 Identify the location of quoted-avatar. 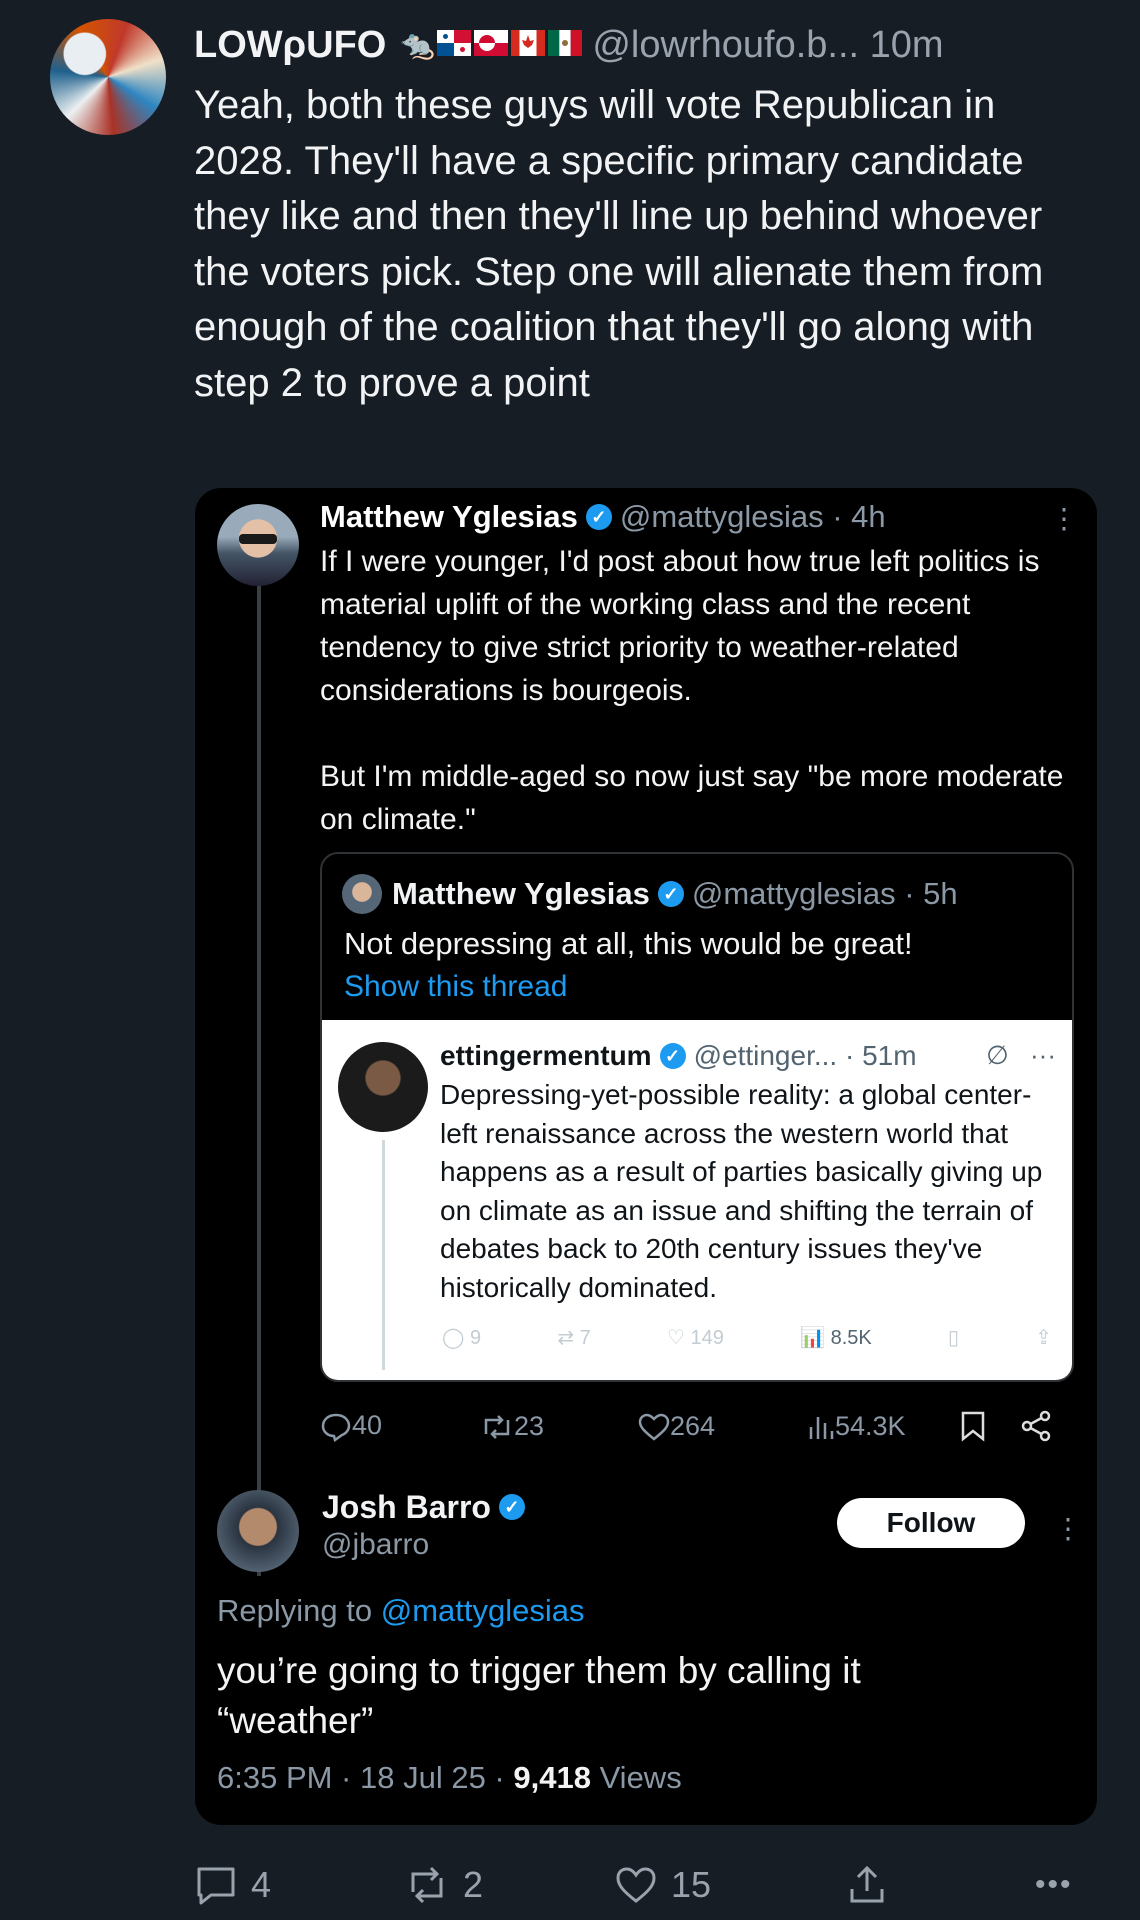
(362, 894).